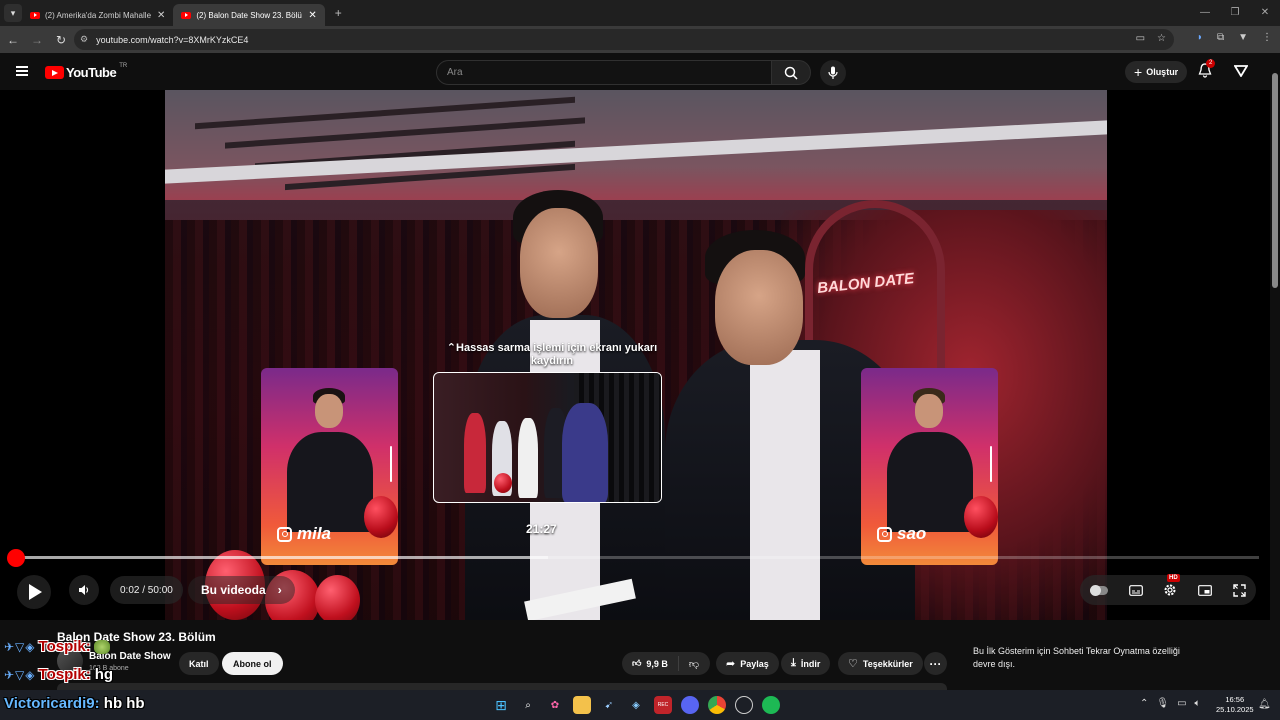  I want to click on tab-search-button: ▾, so click(13, 13).